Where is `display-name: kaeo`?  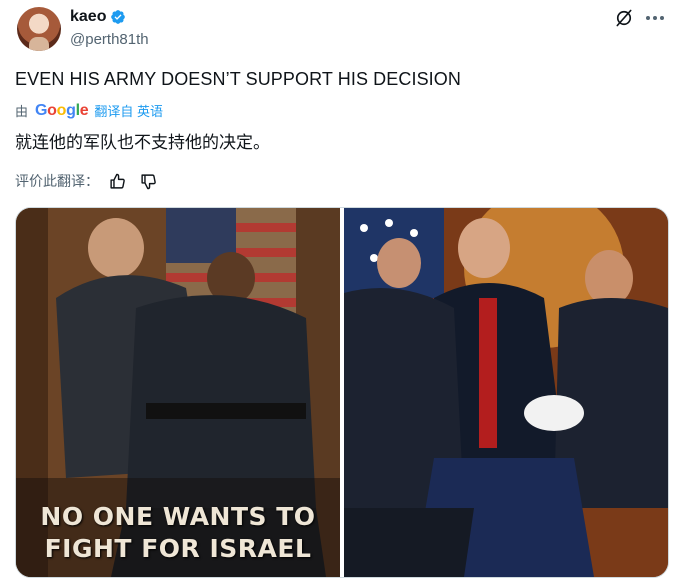
display-name: kaeo is located at coordinates (88, 17).